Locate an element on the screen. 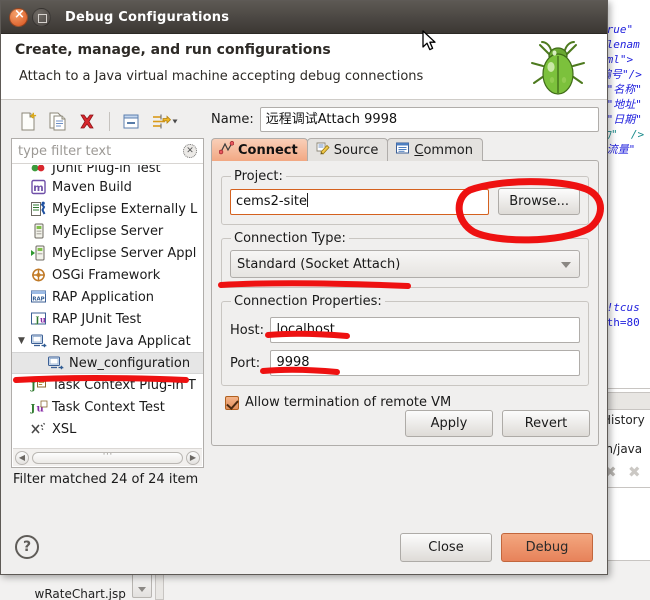 This screenshot has height=600, width=650. tree-item: XSL is located at coordinates (107, 429).